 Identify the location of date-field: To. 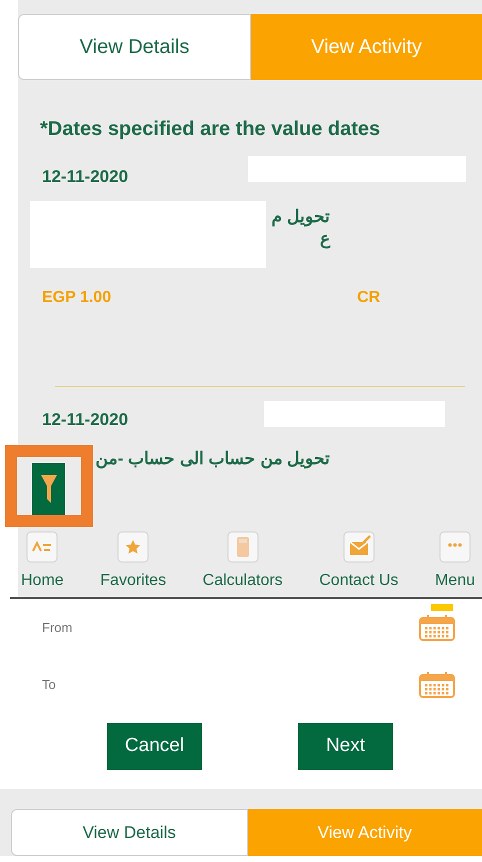
(241, 684).